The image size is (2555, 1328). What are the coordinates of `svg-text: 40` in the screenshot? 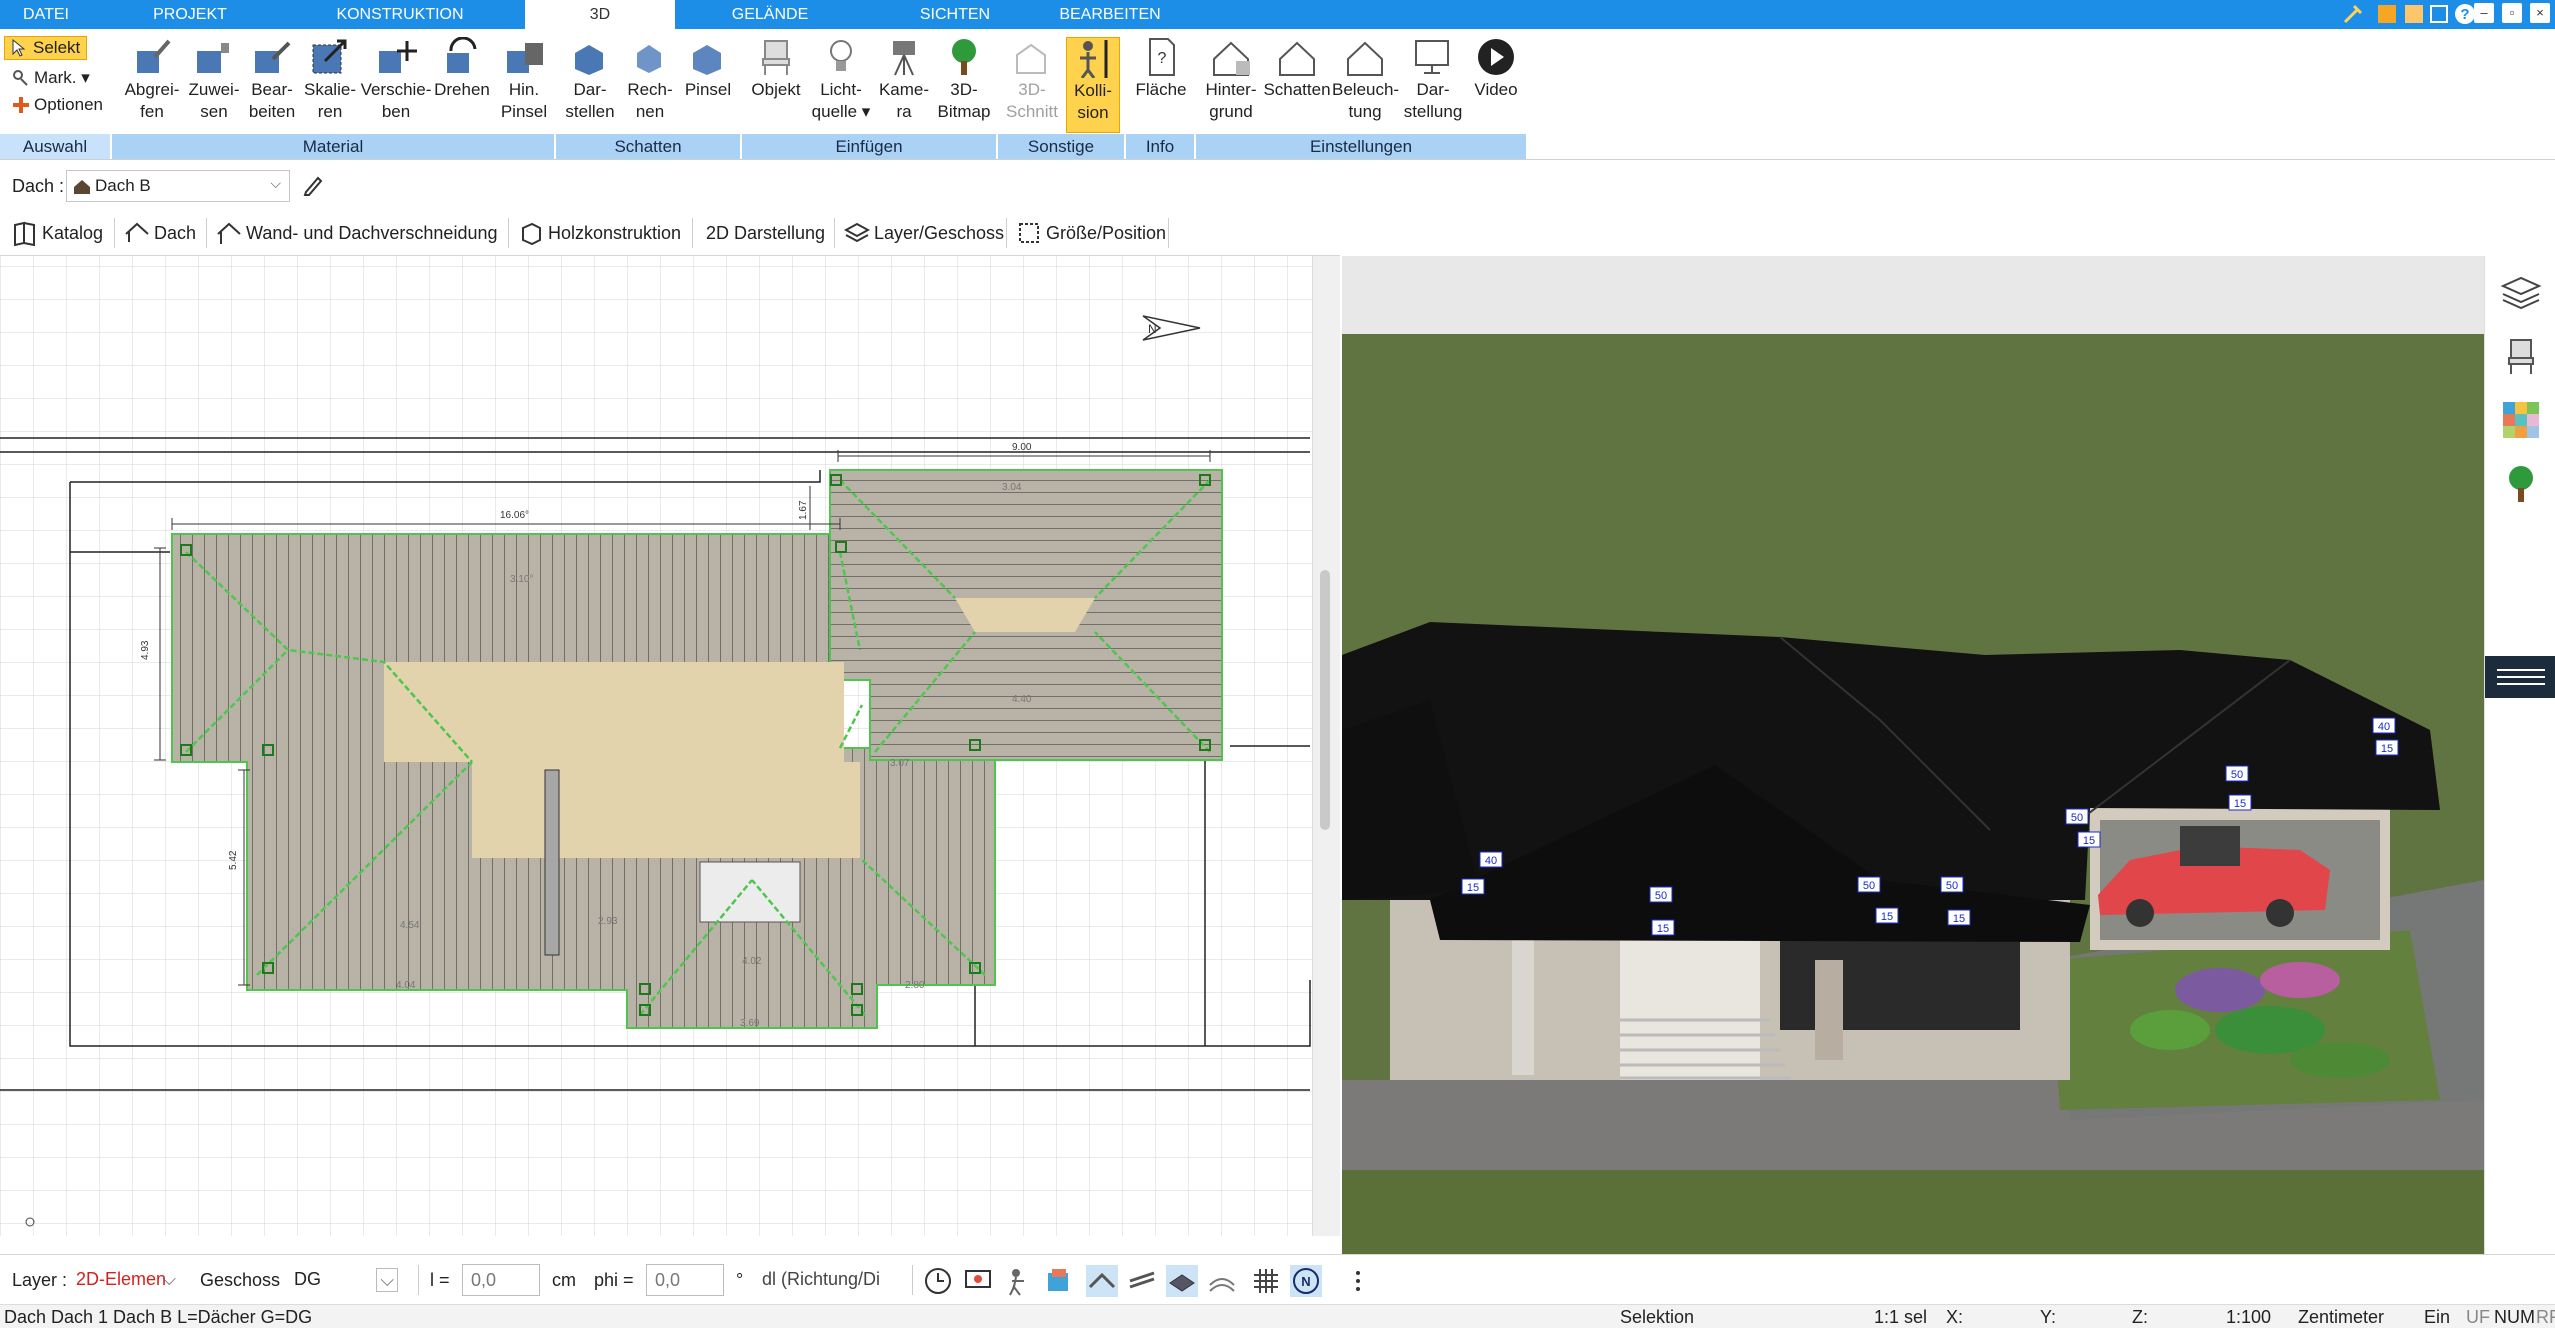 It's located at (1491, 861).